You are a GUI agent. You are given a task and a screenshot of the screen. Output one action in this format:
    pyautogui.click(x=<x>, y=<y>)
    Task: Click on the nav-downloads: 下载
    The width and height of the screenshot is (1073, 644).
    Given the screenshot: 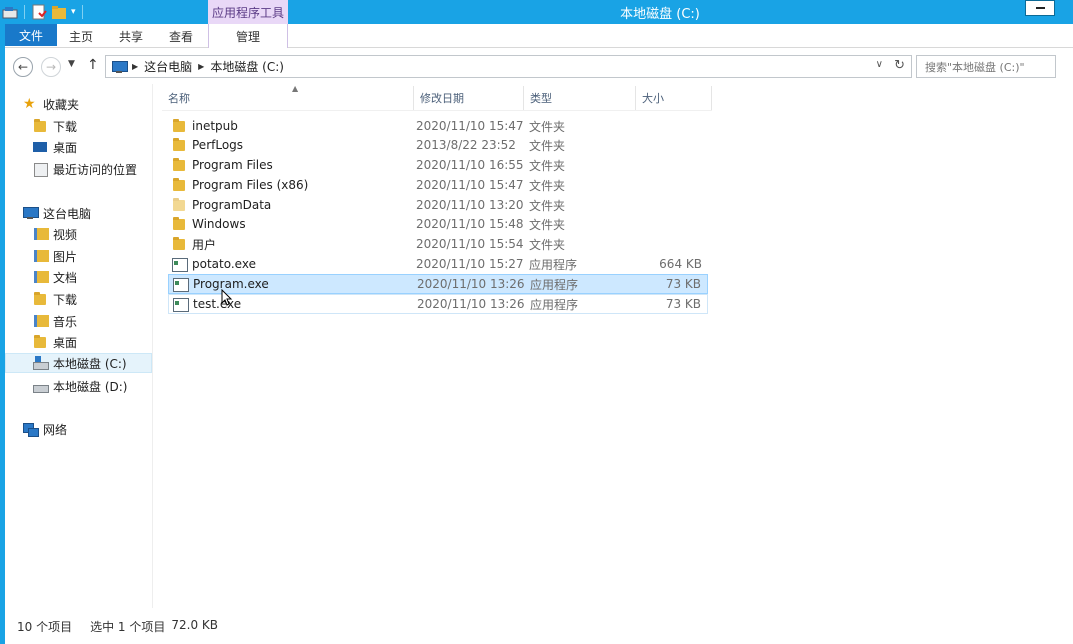 What is the action you would take?
    pyautogui.click(x=55, y=299)
    